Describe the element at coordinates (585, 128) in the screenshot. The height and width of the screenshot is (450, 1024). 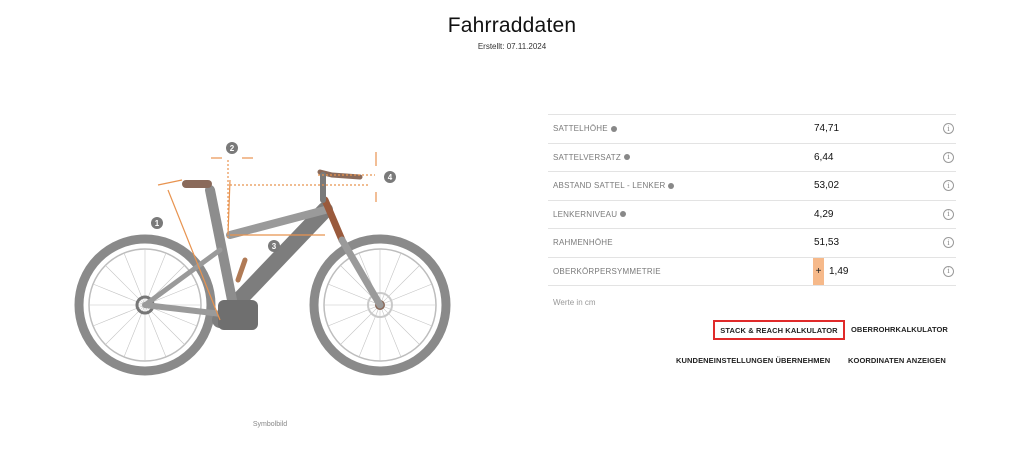
I see `row-label: SATTELHÖHE` at that location.